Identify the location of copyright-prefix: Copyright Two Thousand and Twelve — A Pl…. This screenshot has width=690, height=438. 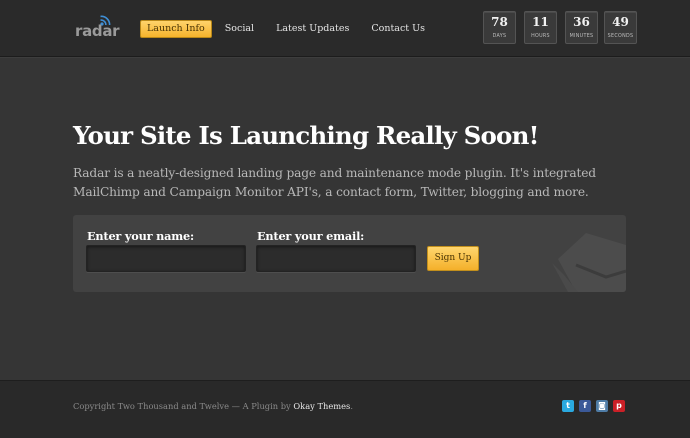
(183, 406).